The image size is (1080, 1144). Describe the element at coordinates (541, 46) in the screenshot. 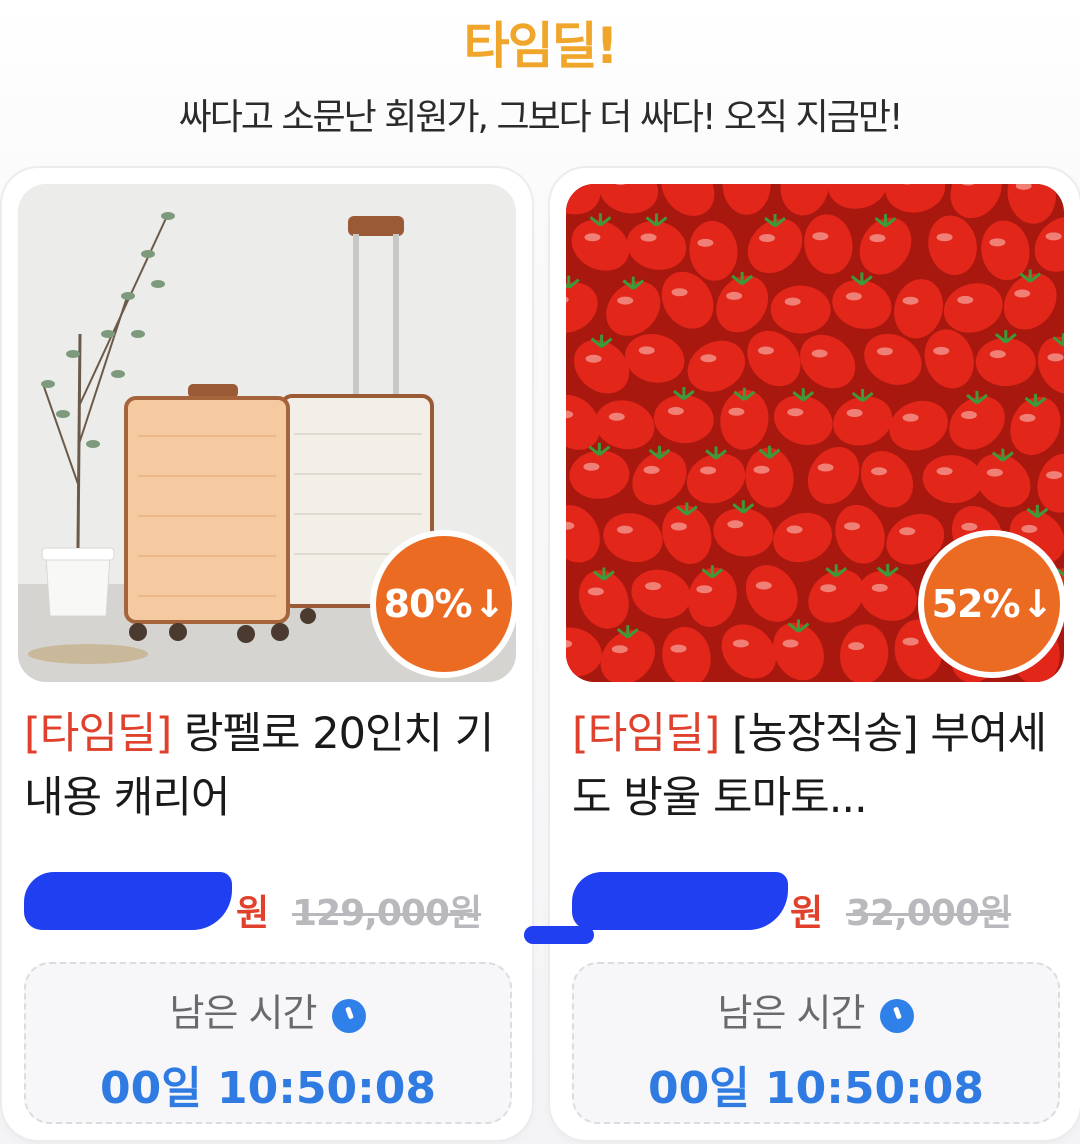

I see `section-title: 타임딜!` at that location.